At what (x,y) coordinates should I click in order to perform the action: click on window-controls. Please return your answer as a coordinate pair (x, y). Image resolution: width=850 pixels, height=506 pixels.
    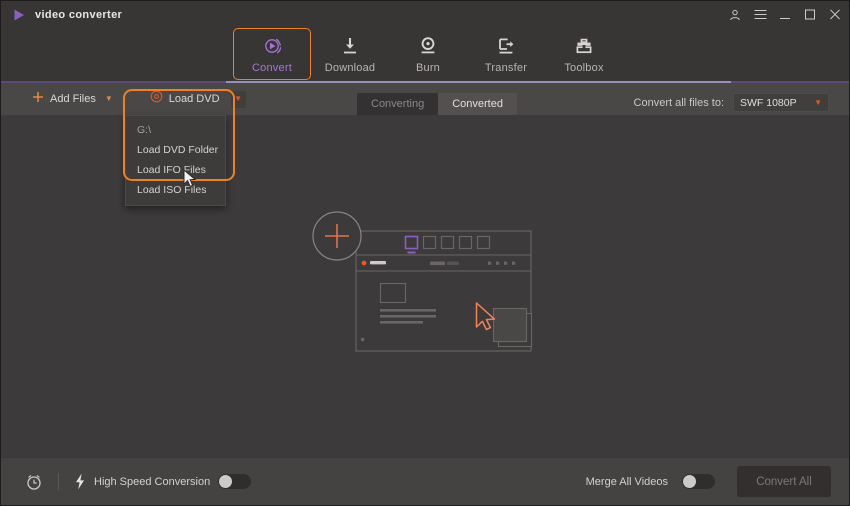
    Looking at the image, I should click on (785, 14).